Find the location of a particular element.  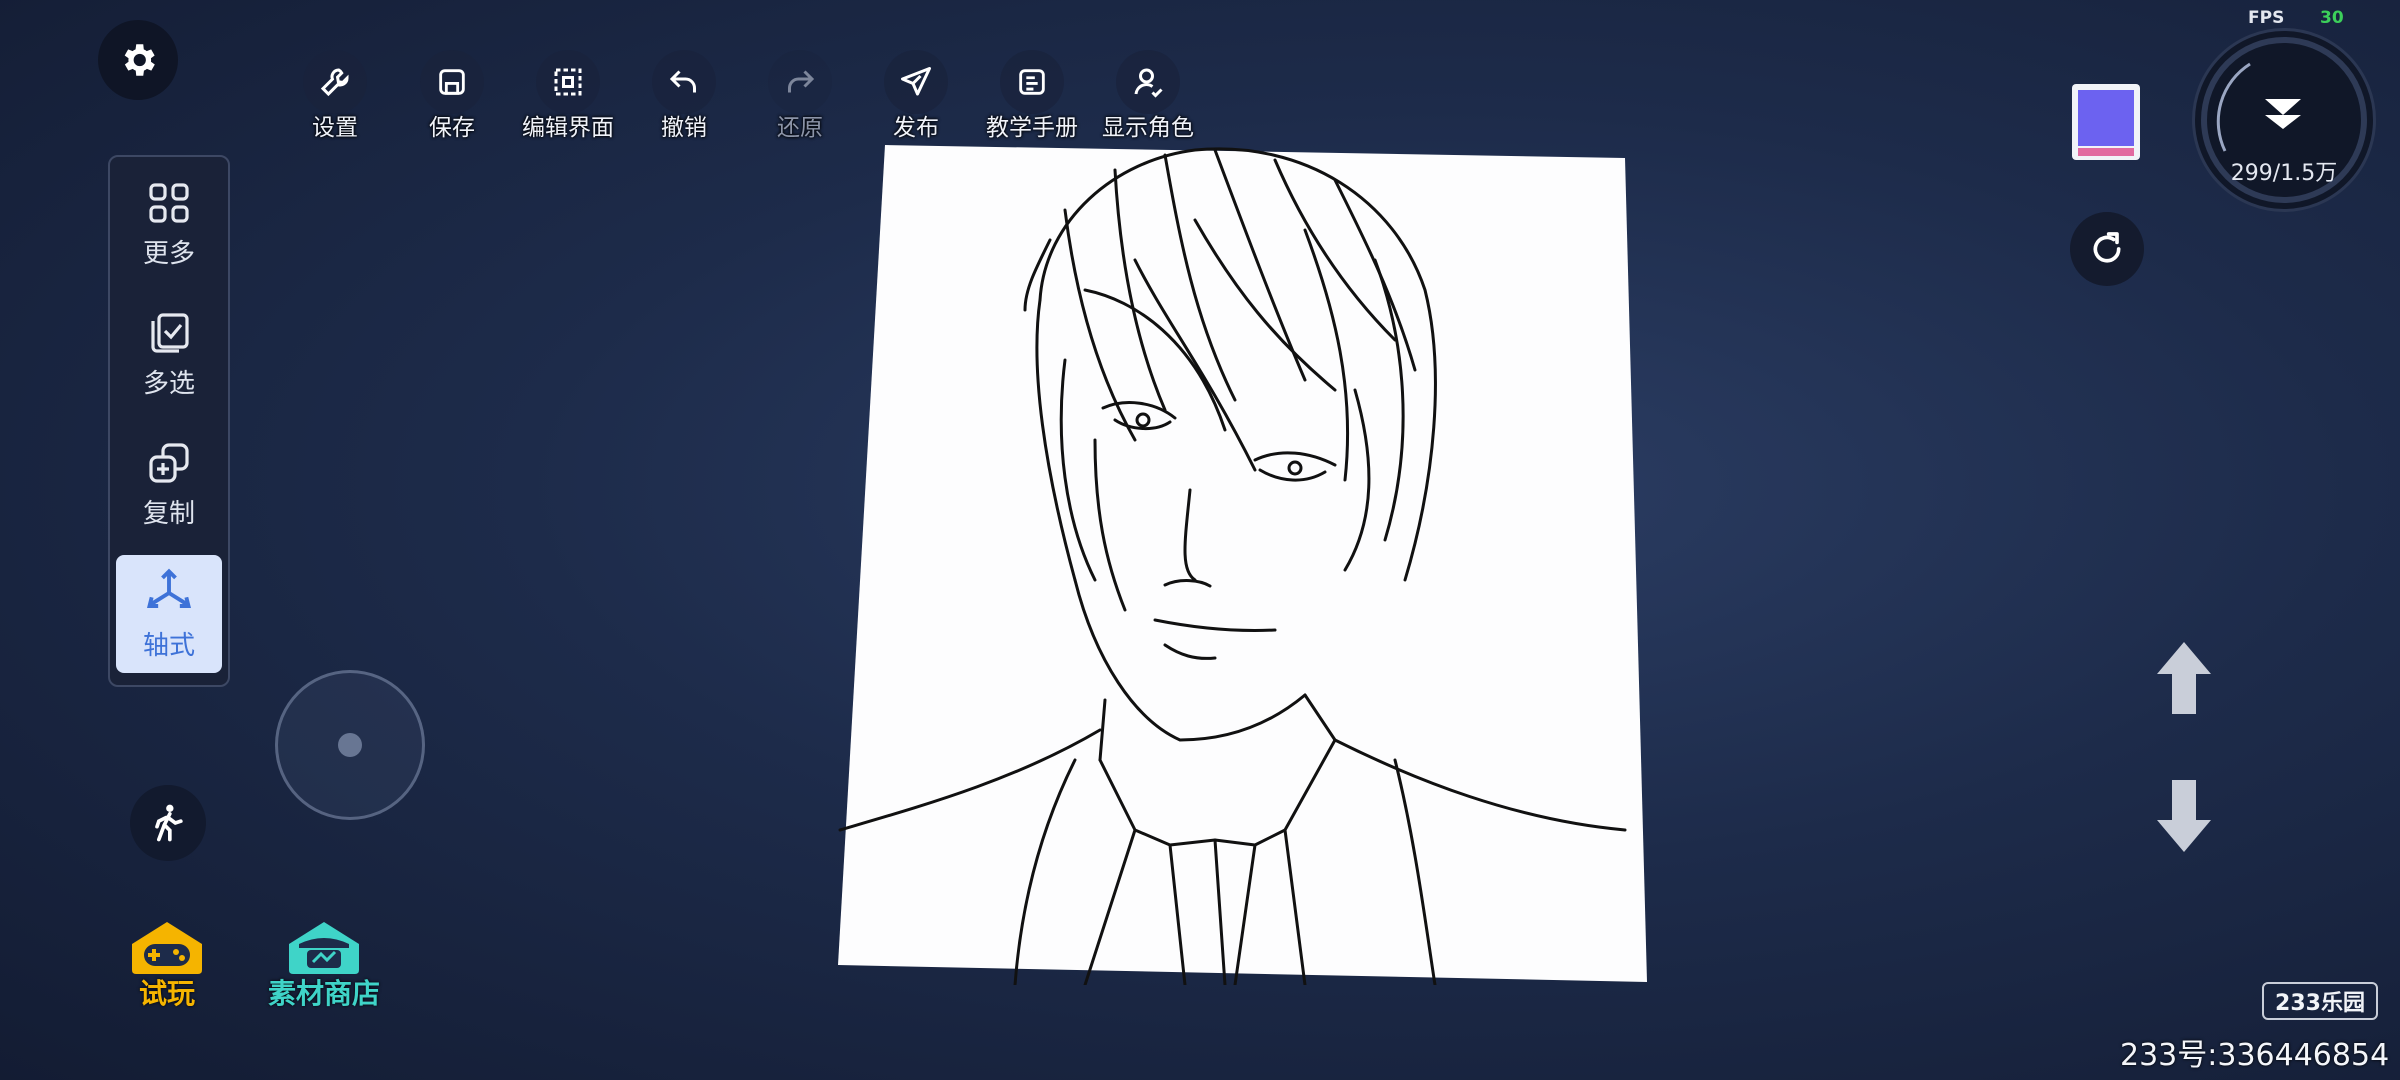

trial-play-button: 试玩 is located at coordinates (167, 965).